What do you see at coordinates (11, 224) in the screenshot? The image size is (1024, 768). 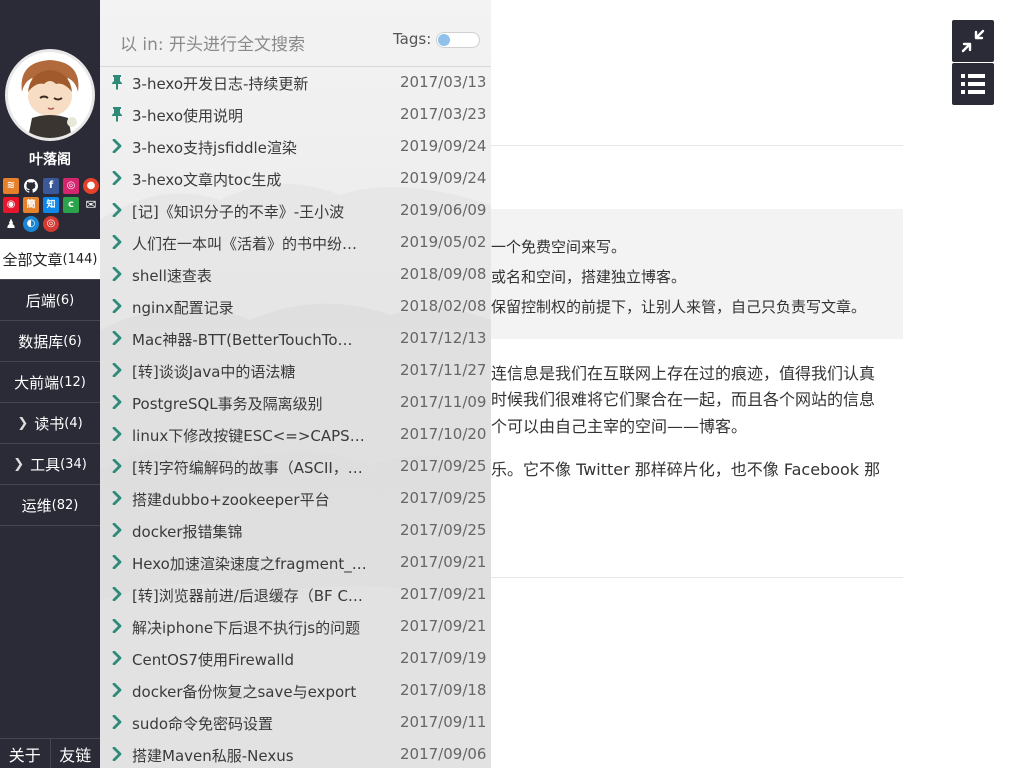 I see `qq-icon: ♟` at bounding box center [11, 224].